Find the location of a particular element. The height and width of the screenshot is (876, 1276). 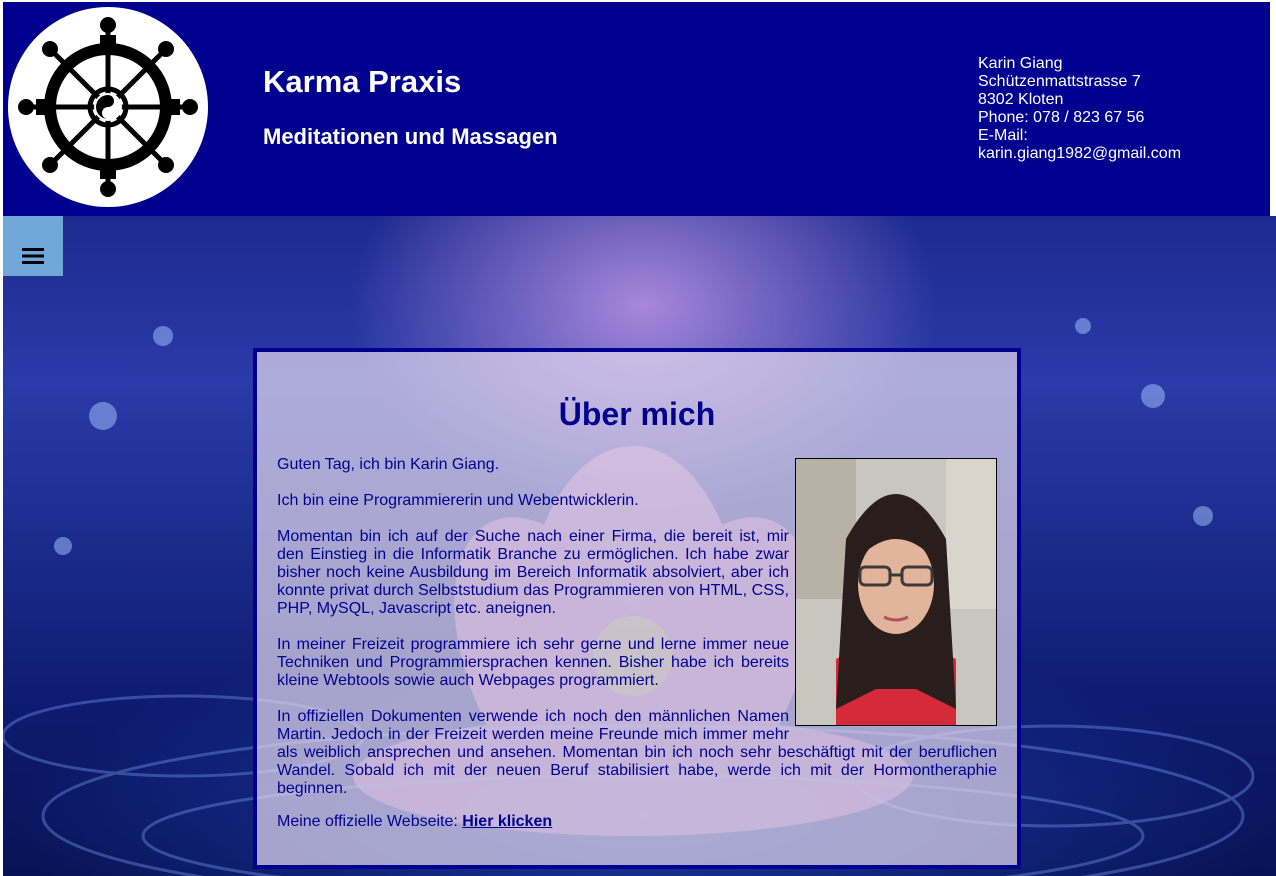

website-line: Meine offizielle Webseite: Hier klicken is located at coordinates (414, 822).